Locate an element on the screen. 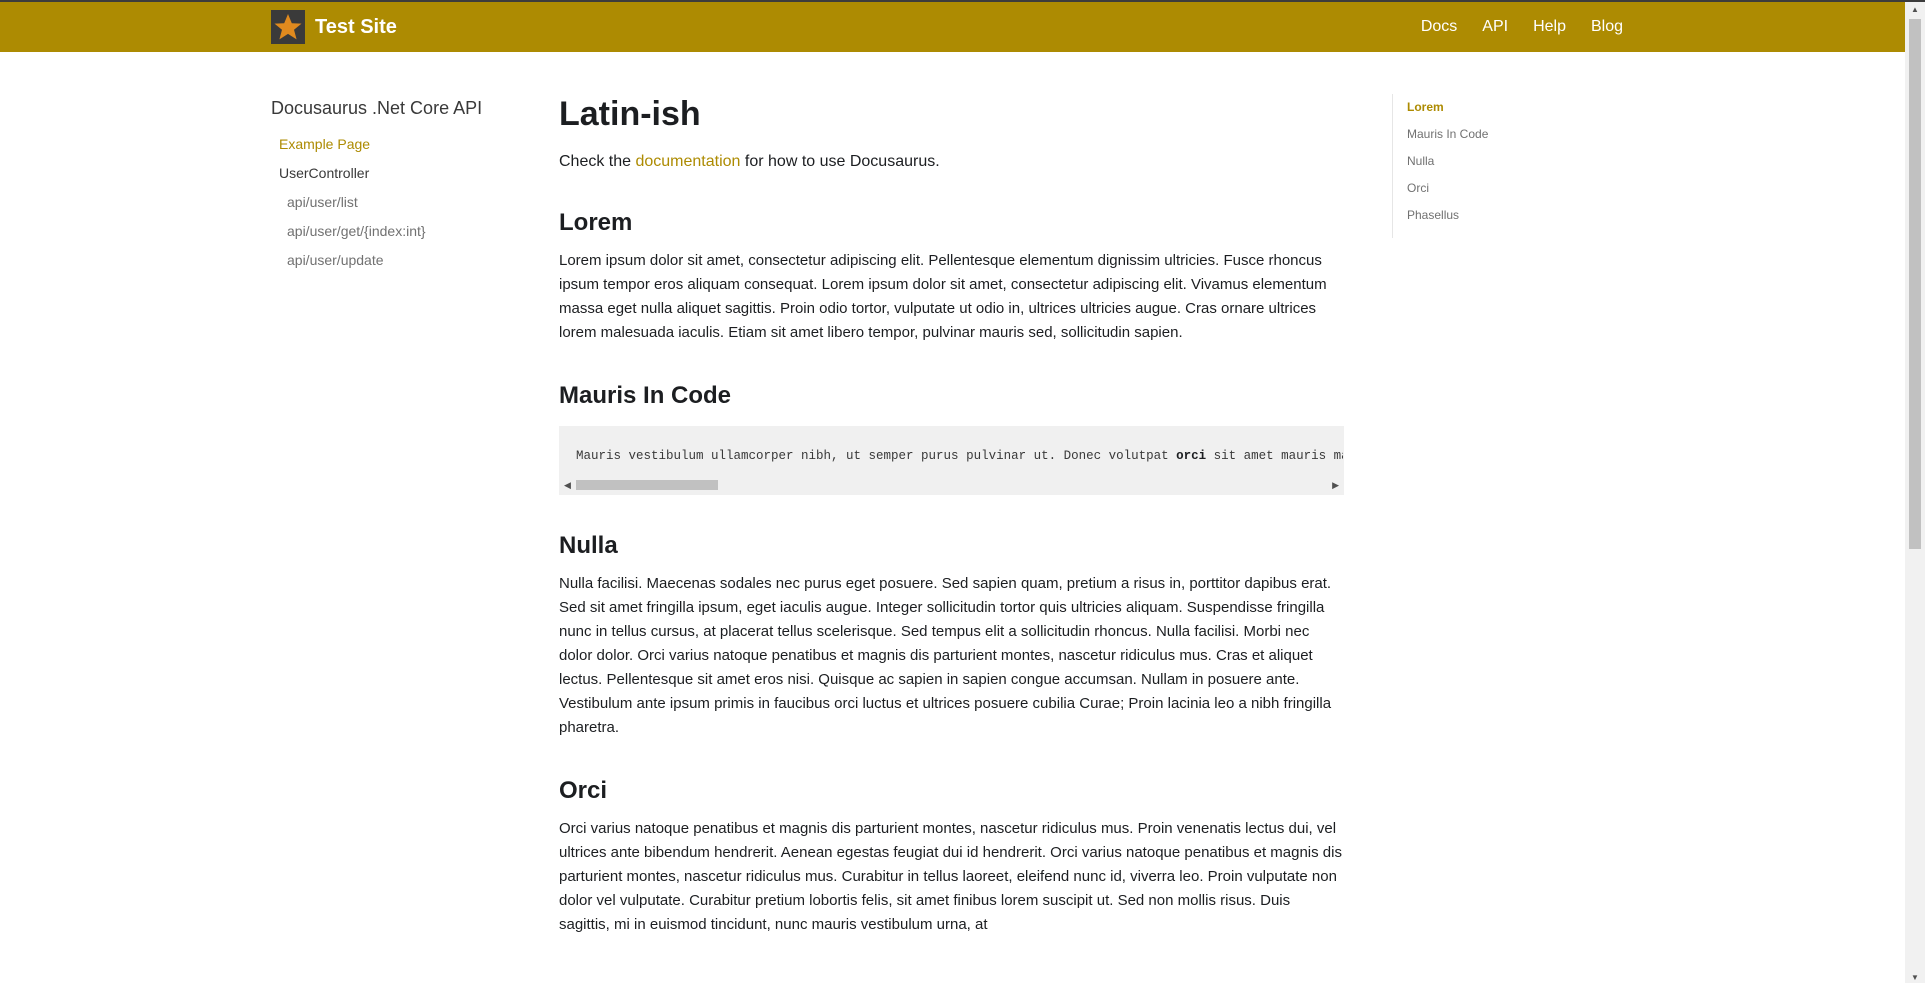  scroll-up-arrow-icon: ▲ is located at coordinates (1915, 9).